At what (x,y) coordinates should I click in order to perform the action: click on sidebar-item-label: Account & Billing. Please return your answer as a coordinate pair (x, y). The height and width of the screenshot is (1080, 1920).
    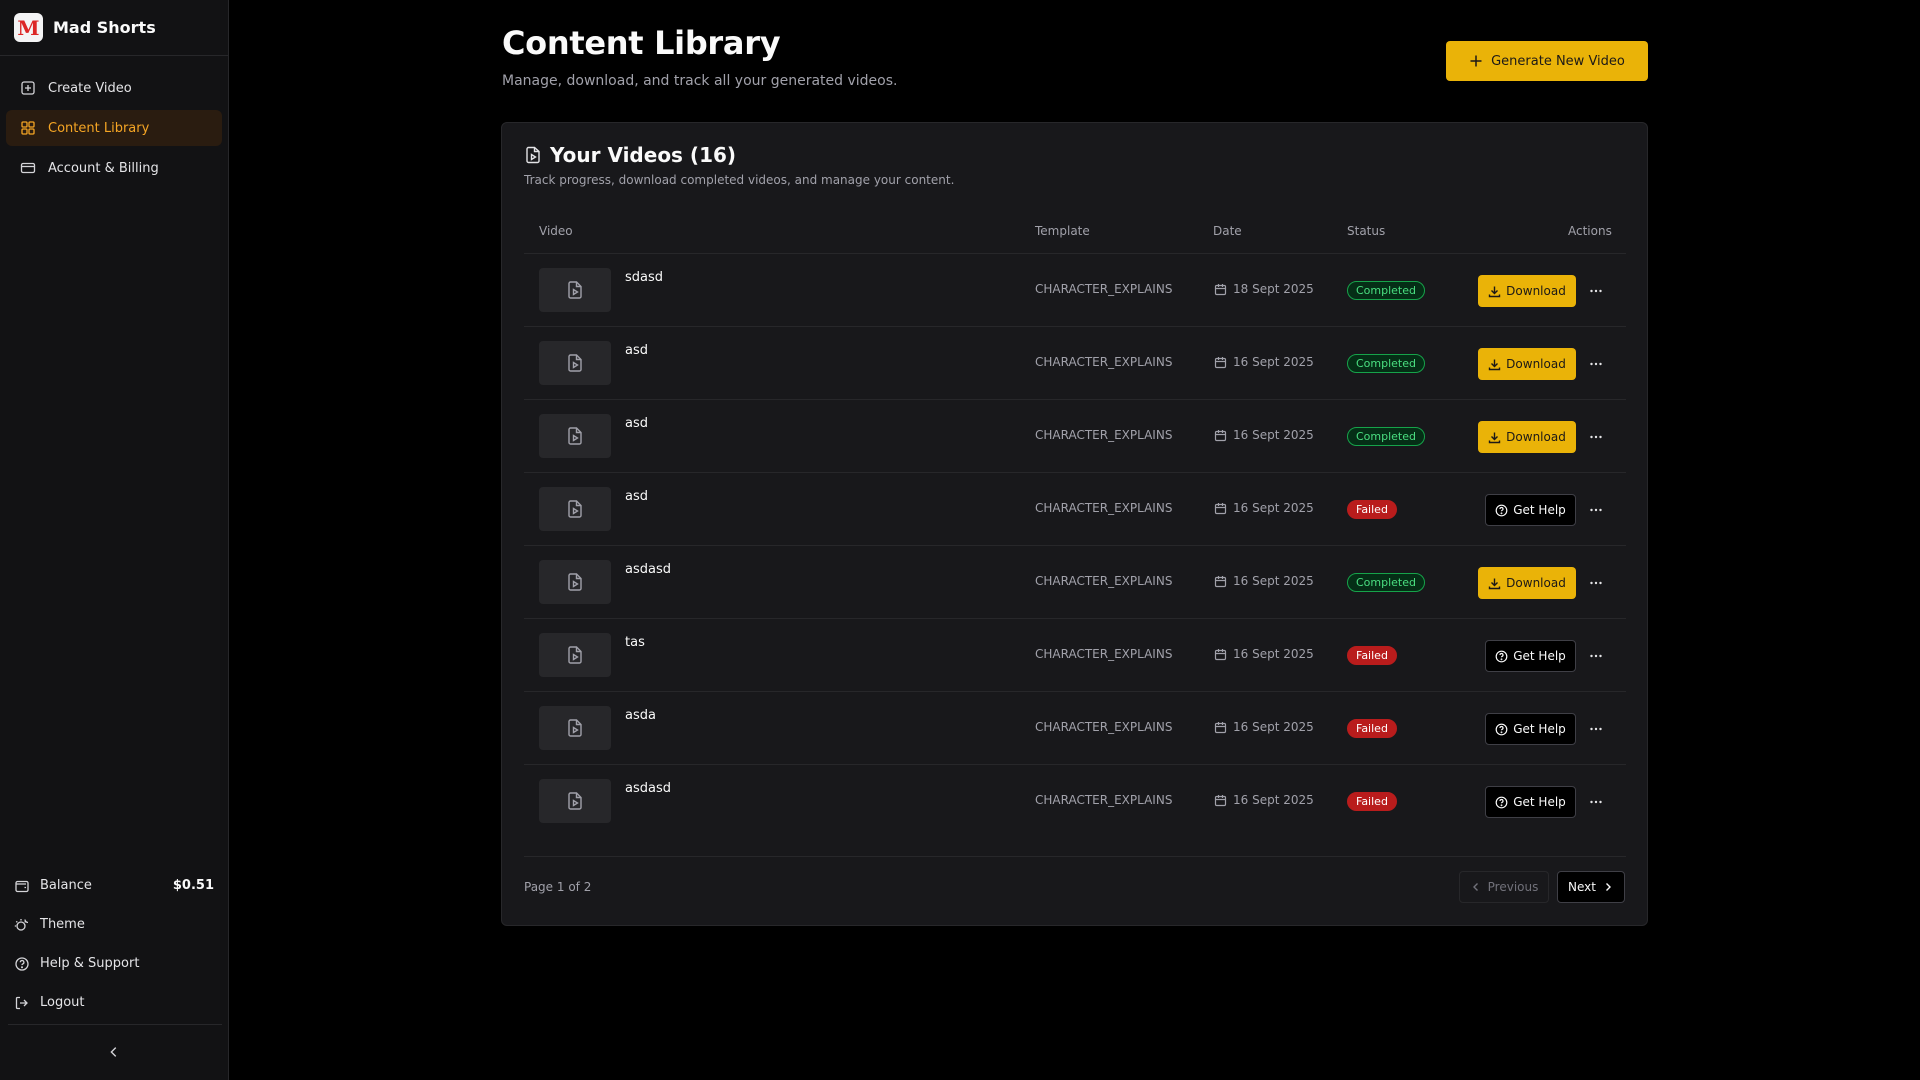
    Looking at the image, I should click on (103, 168).